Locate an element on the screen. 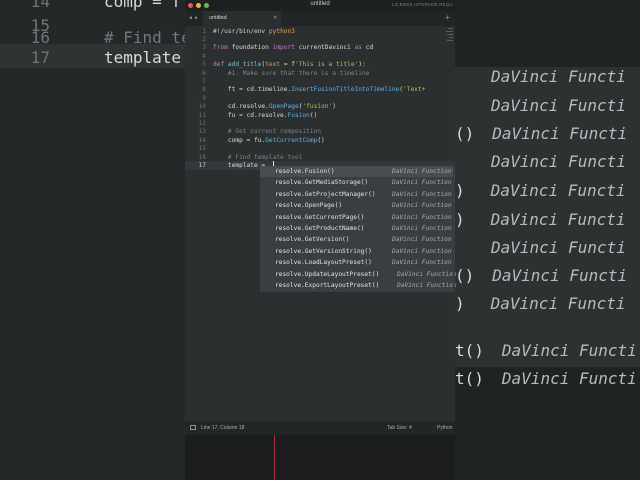 The image size is (640, 480). code-text: #!/usr/bin/env python3 is located at coordinates (254, 31).